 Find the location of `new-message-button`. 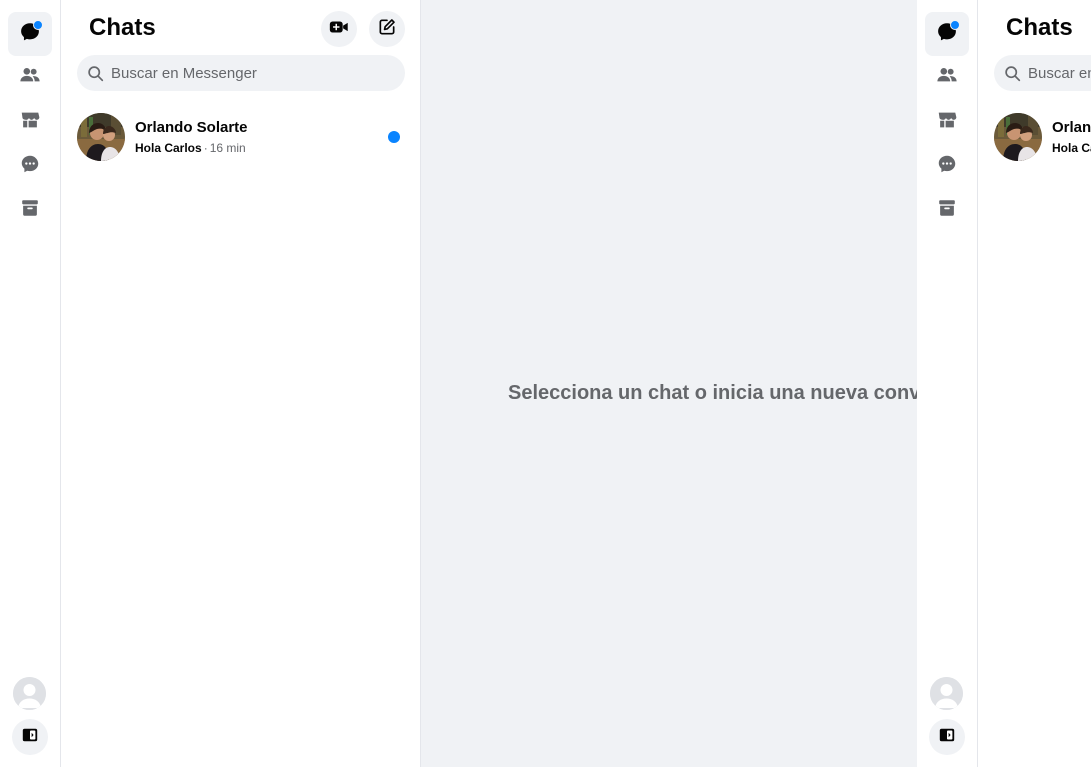

new-message-button is located at coordinates (387, 29).